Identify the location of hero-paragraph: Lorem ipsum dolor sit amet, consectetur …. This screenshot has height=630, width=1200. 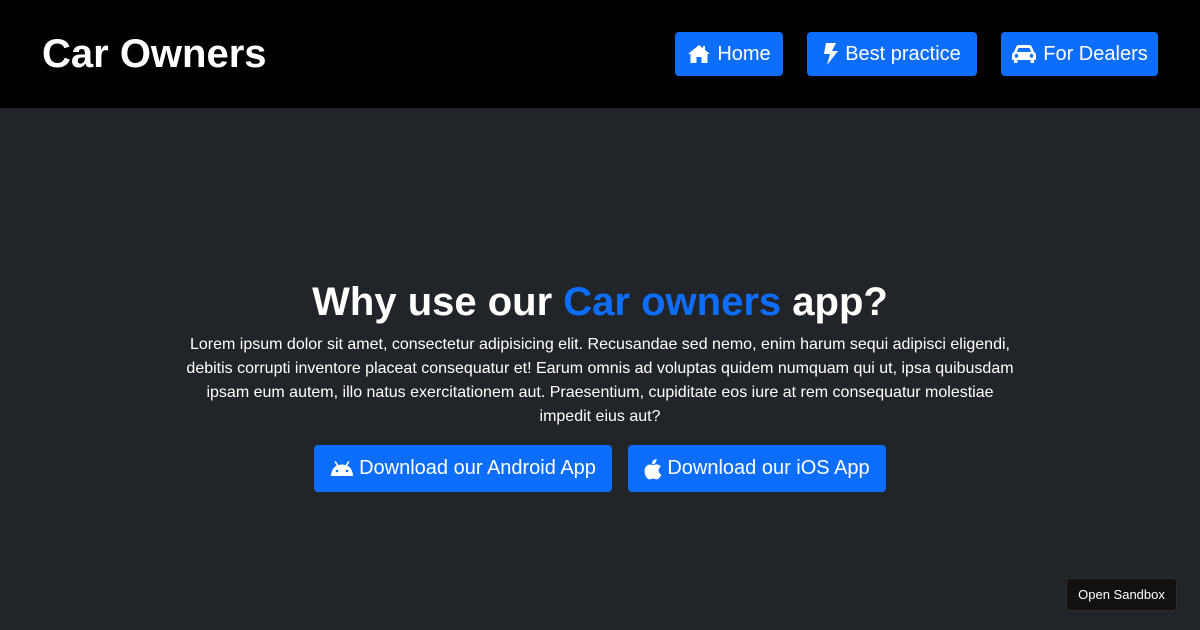
(600, 380).